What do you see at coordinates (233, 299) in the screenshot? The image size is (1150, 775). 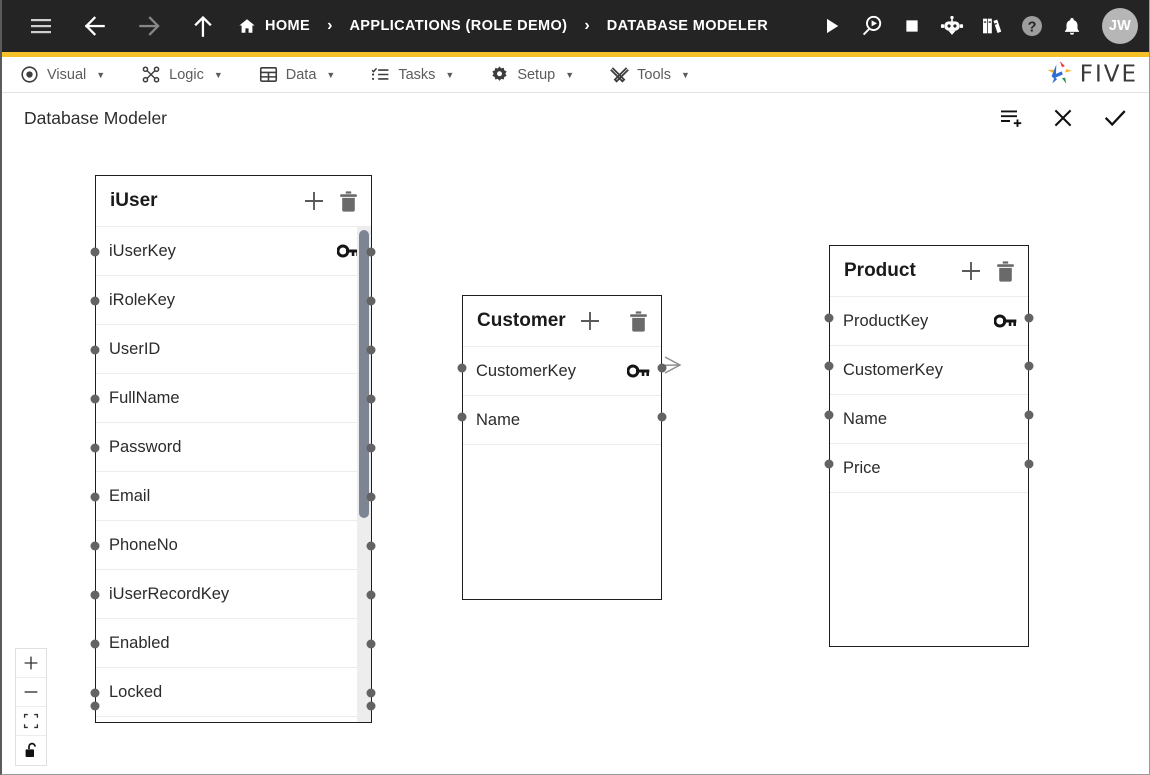 I see `field-row: iRoleKey` at bounding box center [233, 299].